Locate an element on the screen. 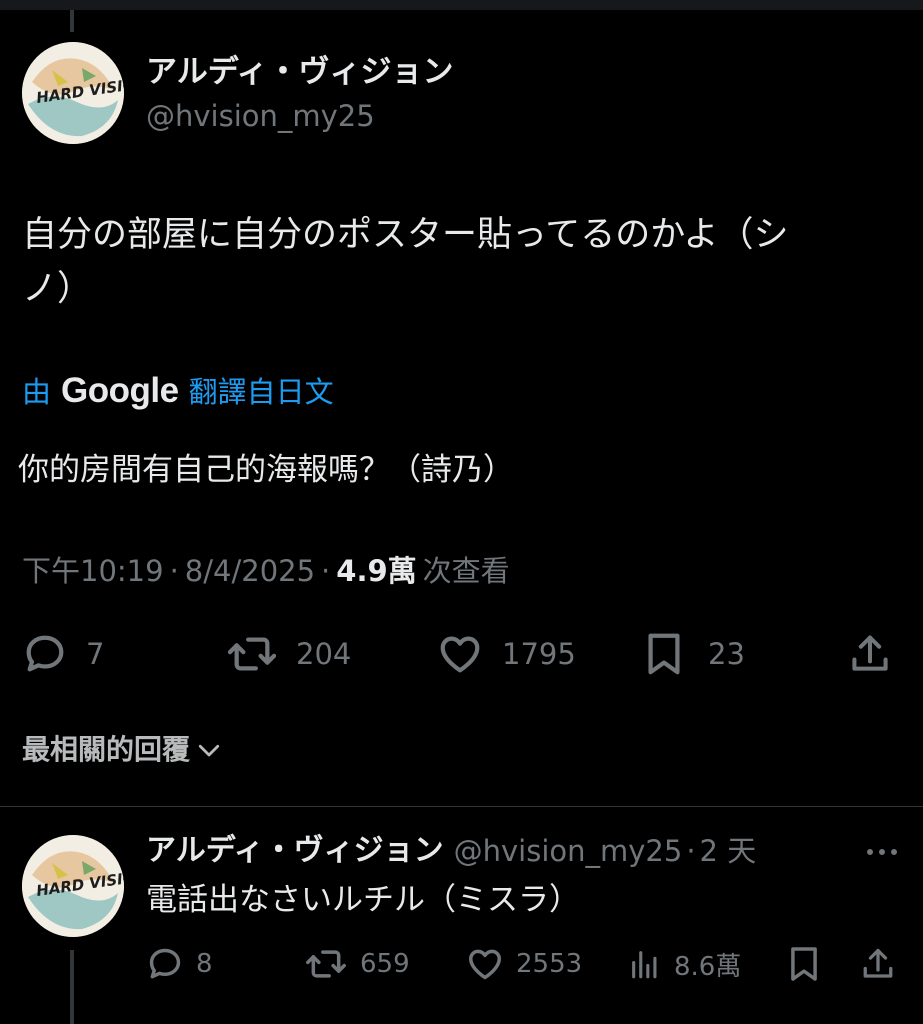 The height and width of the screenshot is (1024, 923). reply-retweet-button: 659 is located at coordinates (357, 964).